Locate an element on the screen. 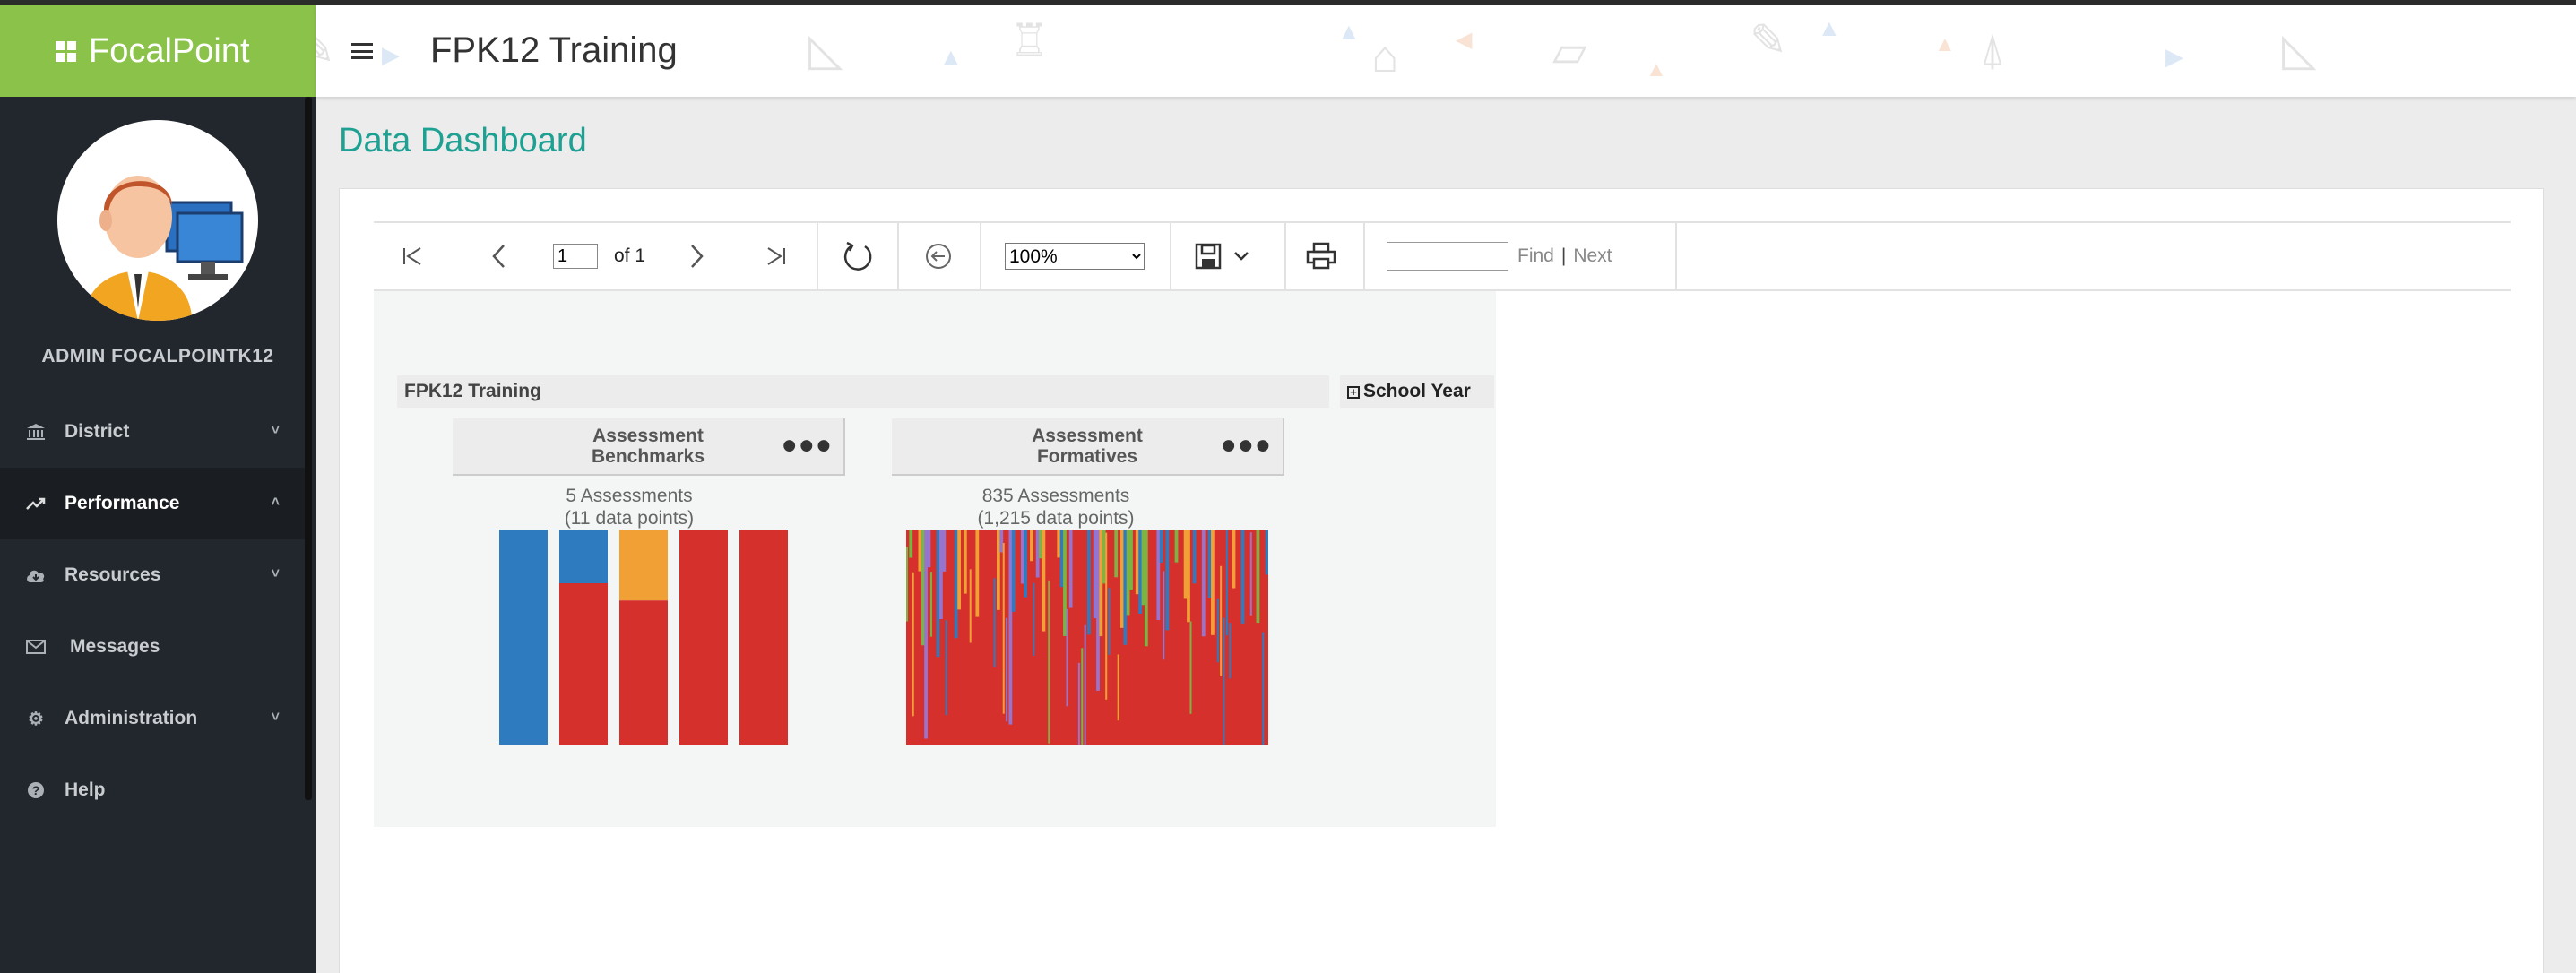 The height and width of the screenshot is (973, 2576). zoom-select: 100% is located at coordinates (1075, 256).